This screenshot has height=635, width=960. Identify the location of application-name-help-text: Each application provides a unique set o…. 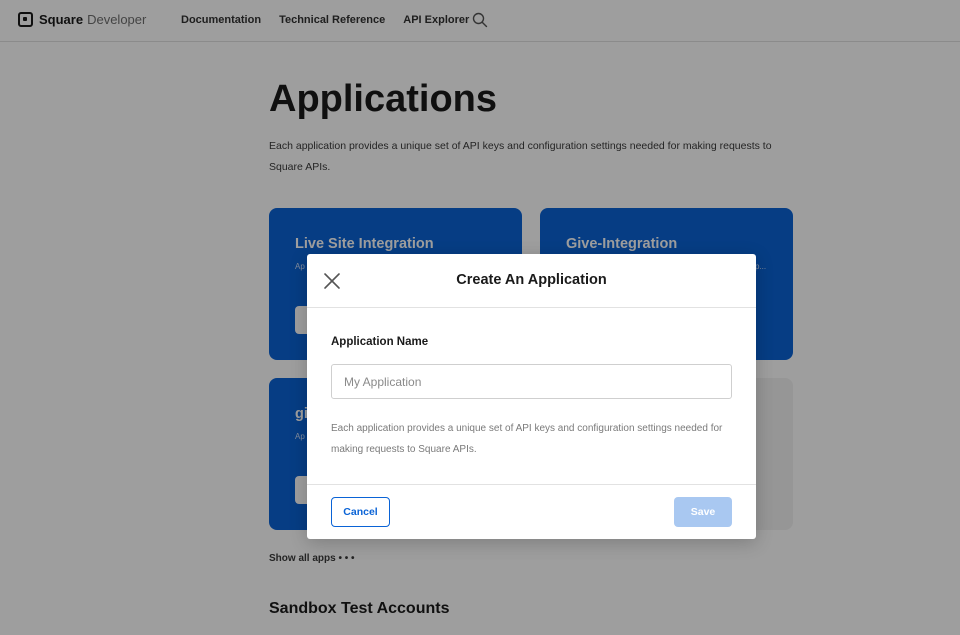
(527, 439).